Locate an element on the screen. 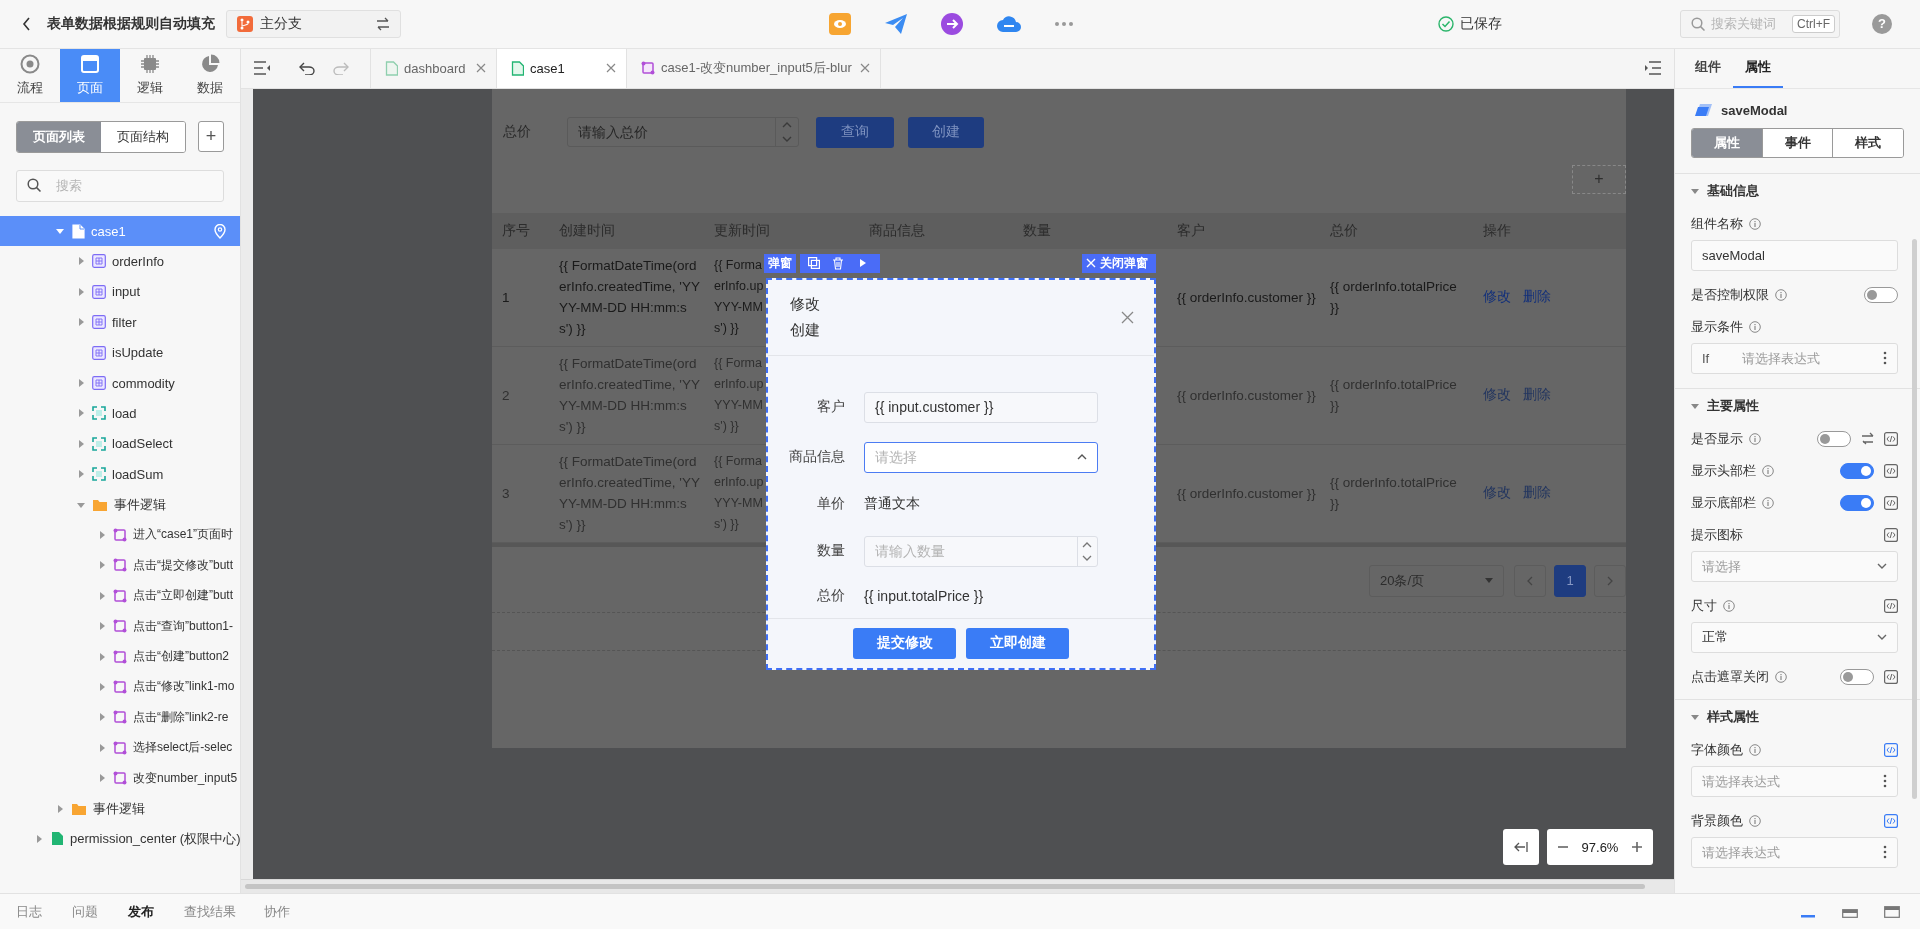 This screenshot has width=1920, height=929. text-field: {{ input.customer }} is located at coordinates (981, 407).